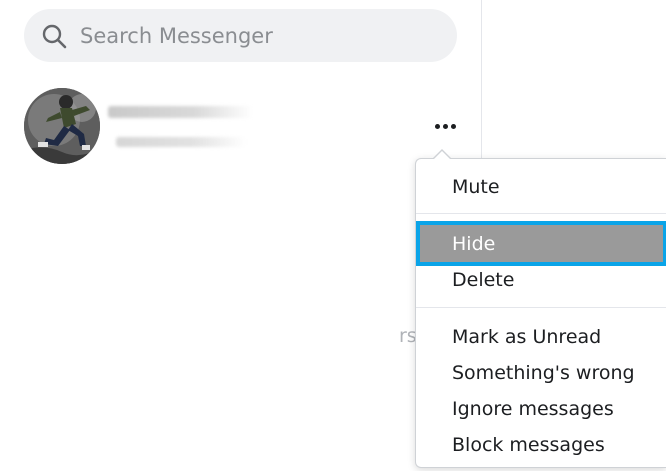  What do you see at coordinates (541, 445) in the screenshot?
I see `menu-item-block-messages: Block messages` at bounding box center [541, 445].